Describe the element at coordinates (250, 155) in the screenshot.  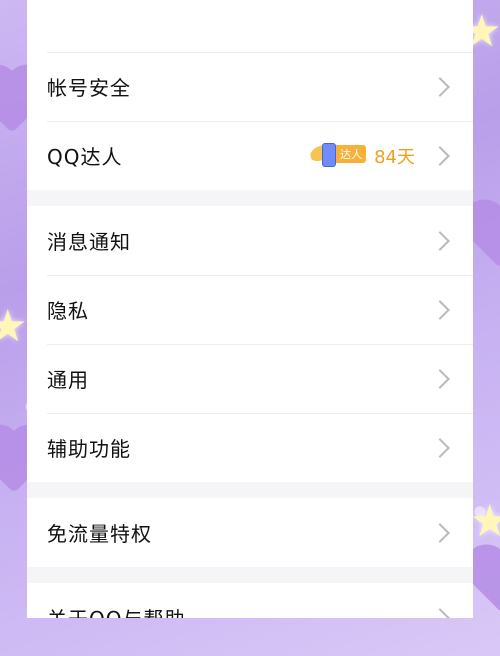
I see `settings-row-qq-daren: QQ达人 达人 84天` at that location.